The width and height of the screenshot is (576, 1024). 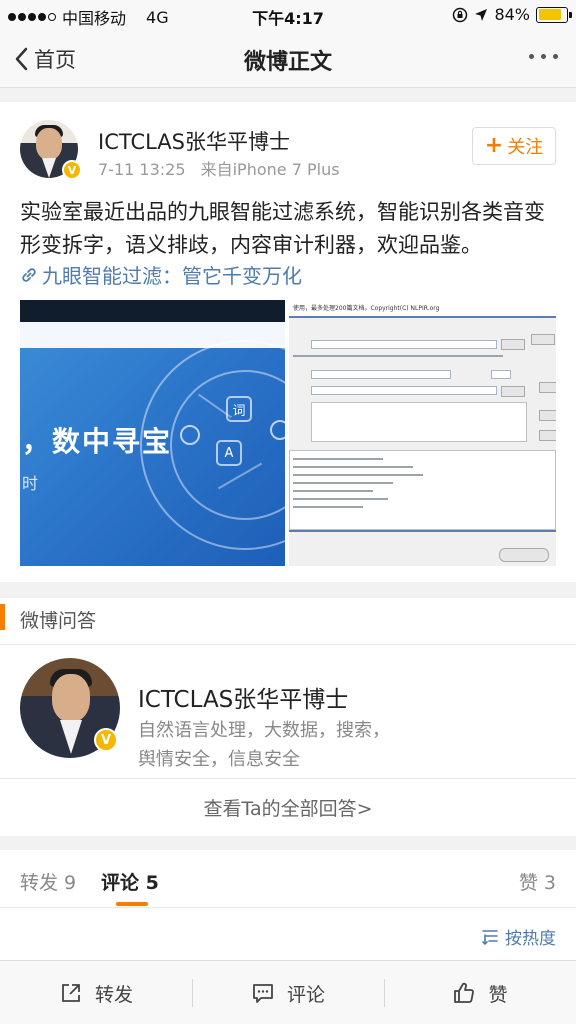 What do you see at coordinates (239, 409) in the screenshot?
I see `image-icon-word: 词` at bounding box center [239, 409].